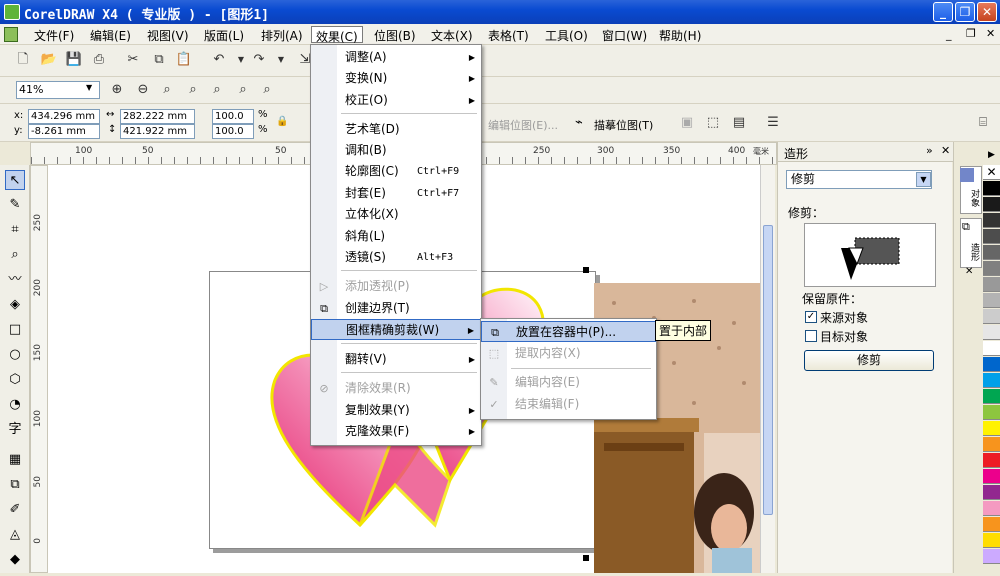  Describe the element at coordinates (811, 336) in the screenshot. I see `target-object-checkbox` at that location.